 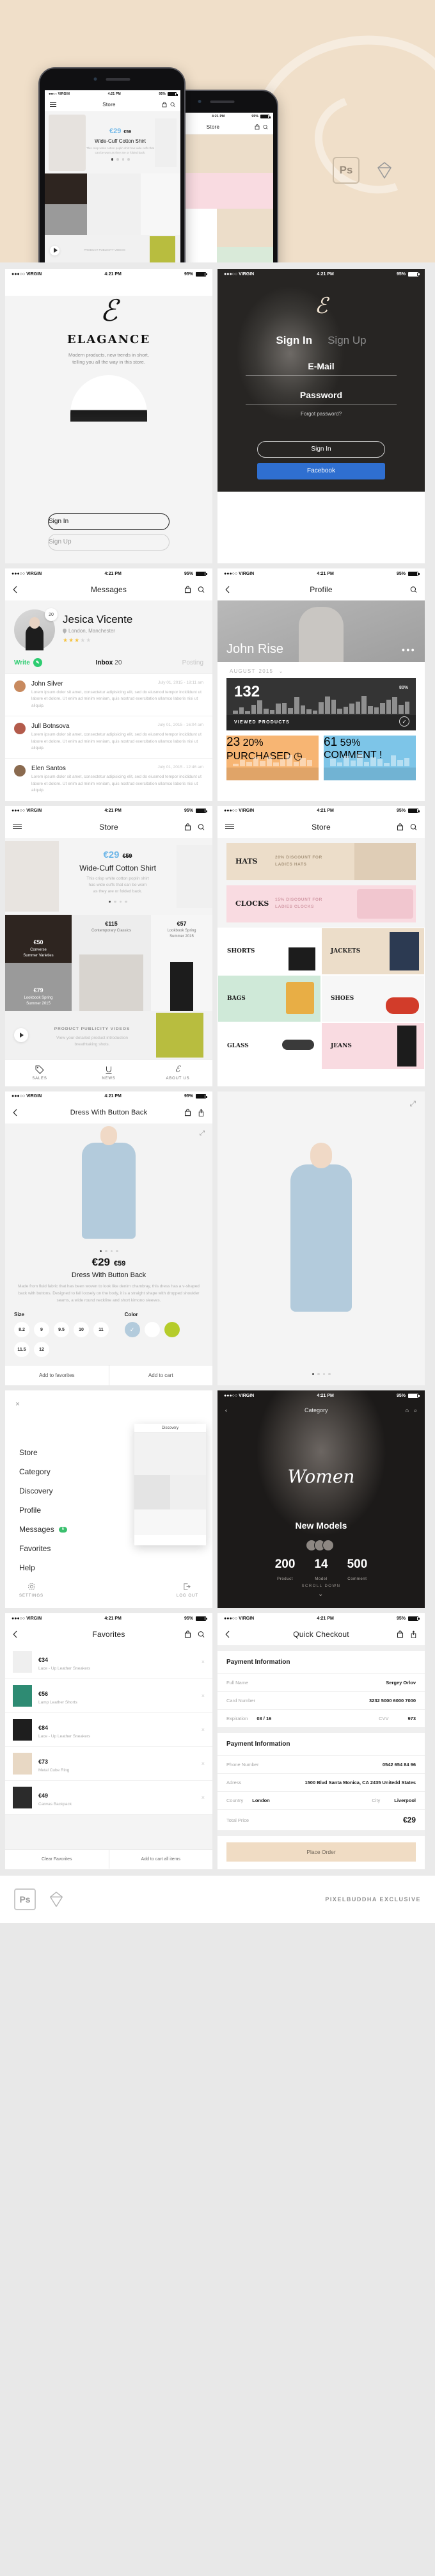 What do you see at coordinates (109, 542) in the screenshot?
I see `sign-up-button: Sign Up` at bounding box center [109, 542].